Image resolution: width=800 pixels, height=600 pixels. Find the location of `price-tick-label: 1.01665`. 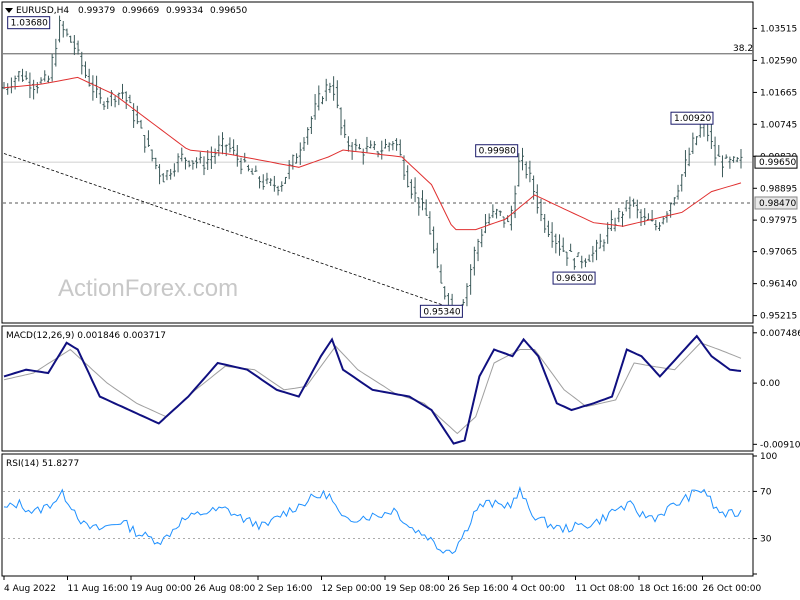

price-tick-label: 1.01665 is located at coordinates (778, 93).